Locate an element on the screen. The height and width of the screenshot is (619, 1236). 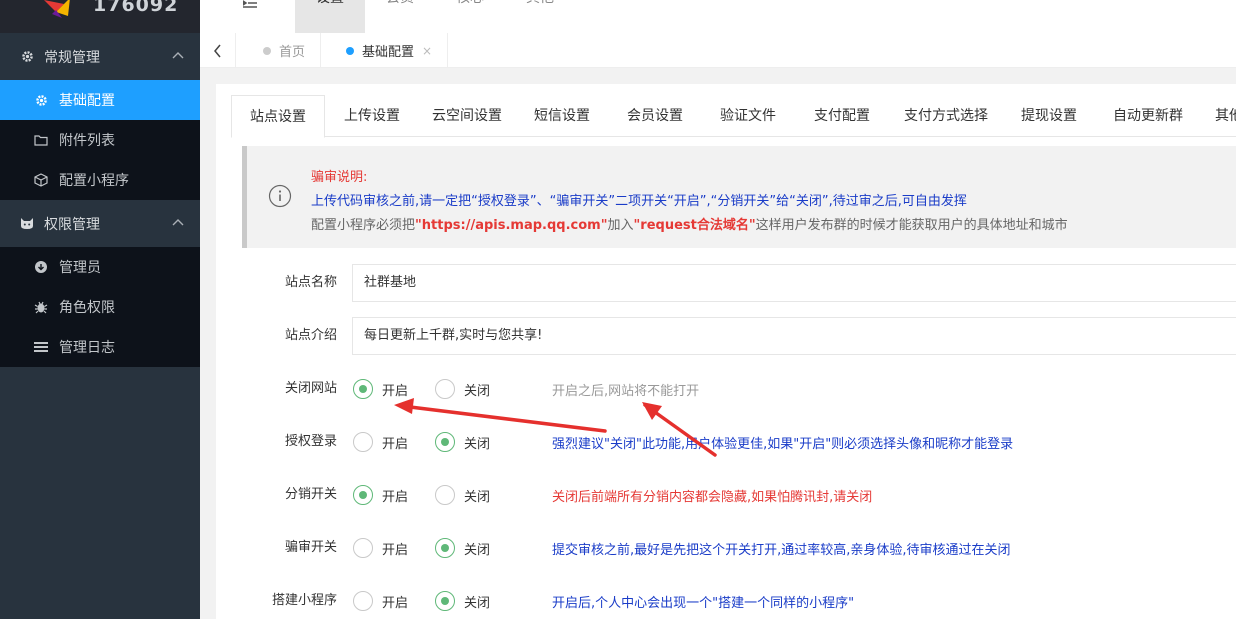
menu-group-permissions: 权限管理 is located at coordinates (100, 223).